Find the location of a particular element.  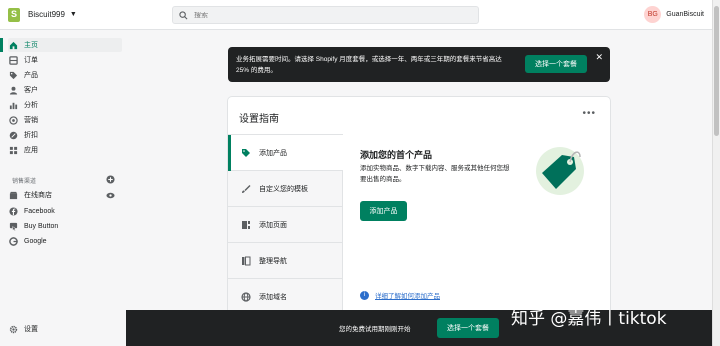

help-row: i 详细了解如何添加产品 is located at coordinates (400, 295).